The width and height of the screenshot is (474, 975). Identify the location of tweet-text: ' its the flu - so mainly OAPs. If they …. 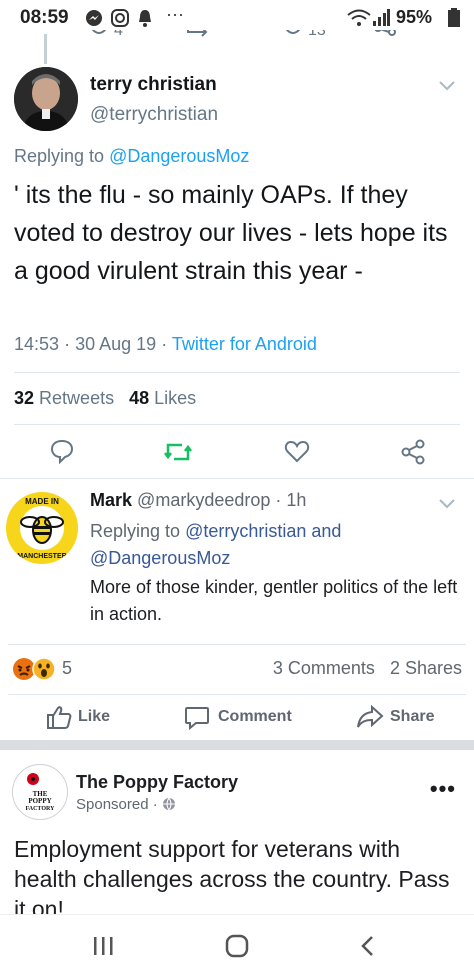
(231, 233).